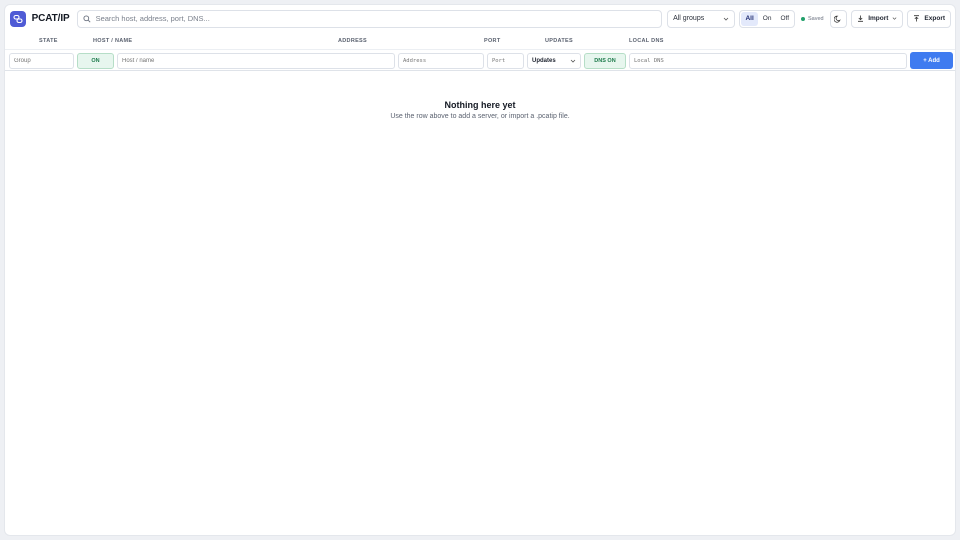 This screenshot has width=960, height=540. What do you see at coordinates (375, 18) in the screenshot?
I see `search-input` at bounding box center [375, 18].